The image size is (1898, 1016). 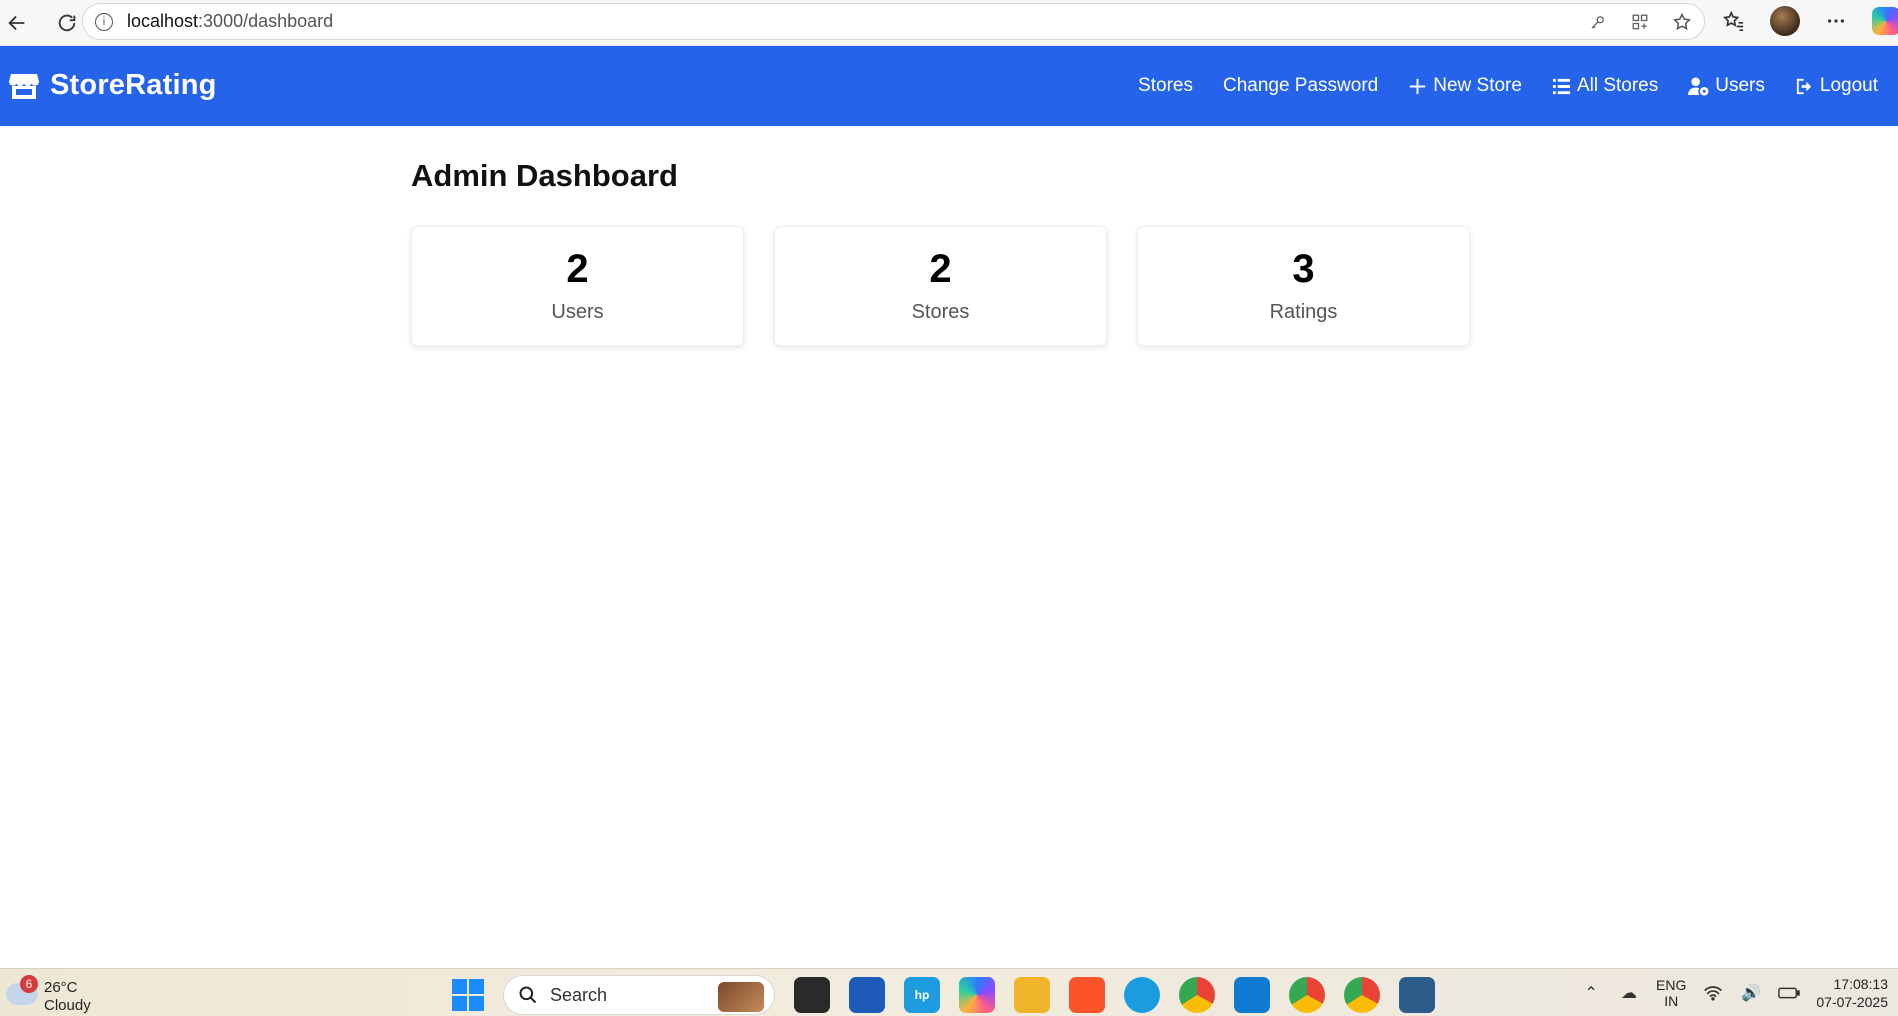 What do you see at coordinates (1785, 21) in the screenshot?
I see `profile-avatar` at bounding box center [1785, 21].